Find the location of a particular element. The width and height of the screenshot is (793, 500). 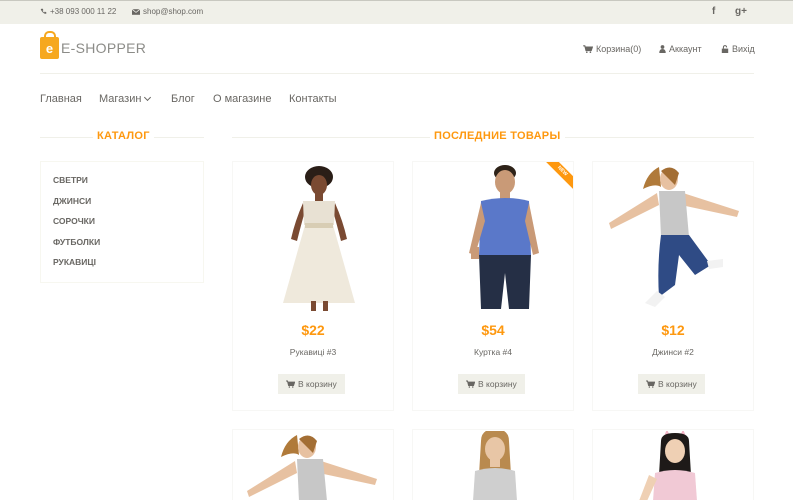

product-price: $12 is located at coordinates (673, 330).